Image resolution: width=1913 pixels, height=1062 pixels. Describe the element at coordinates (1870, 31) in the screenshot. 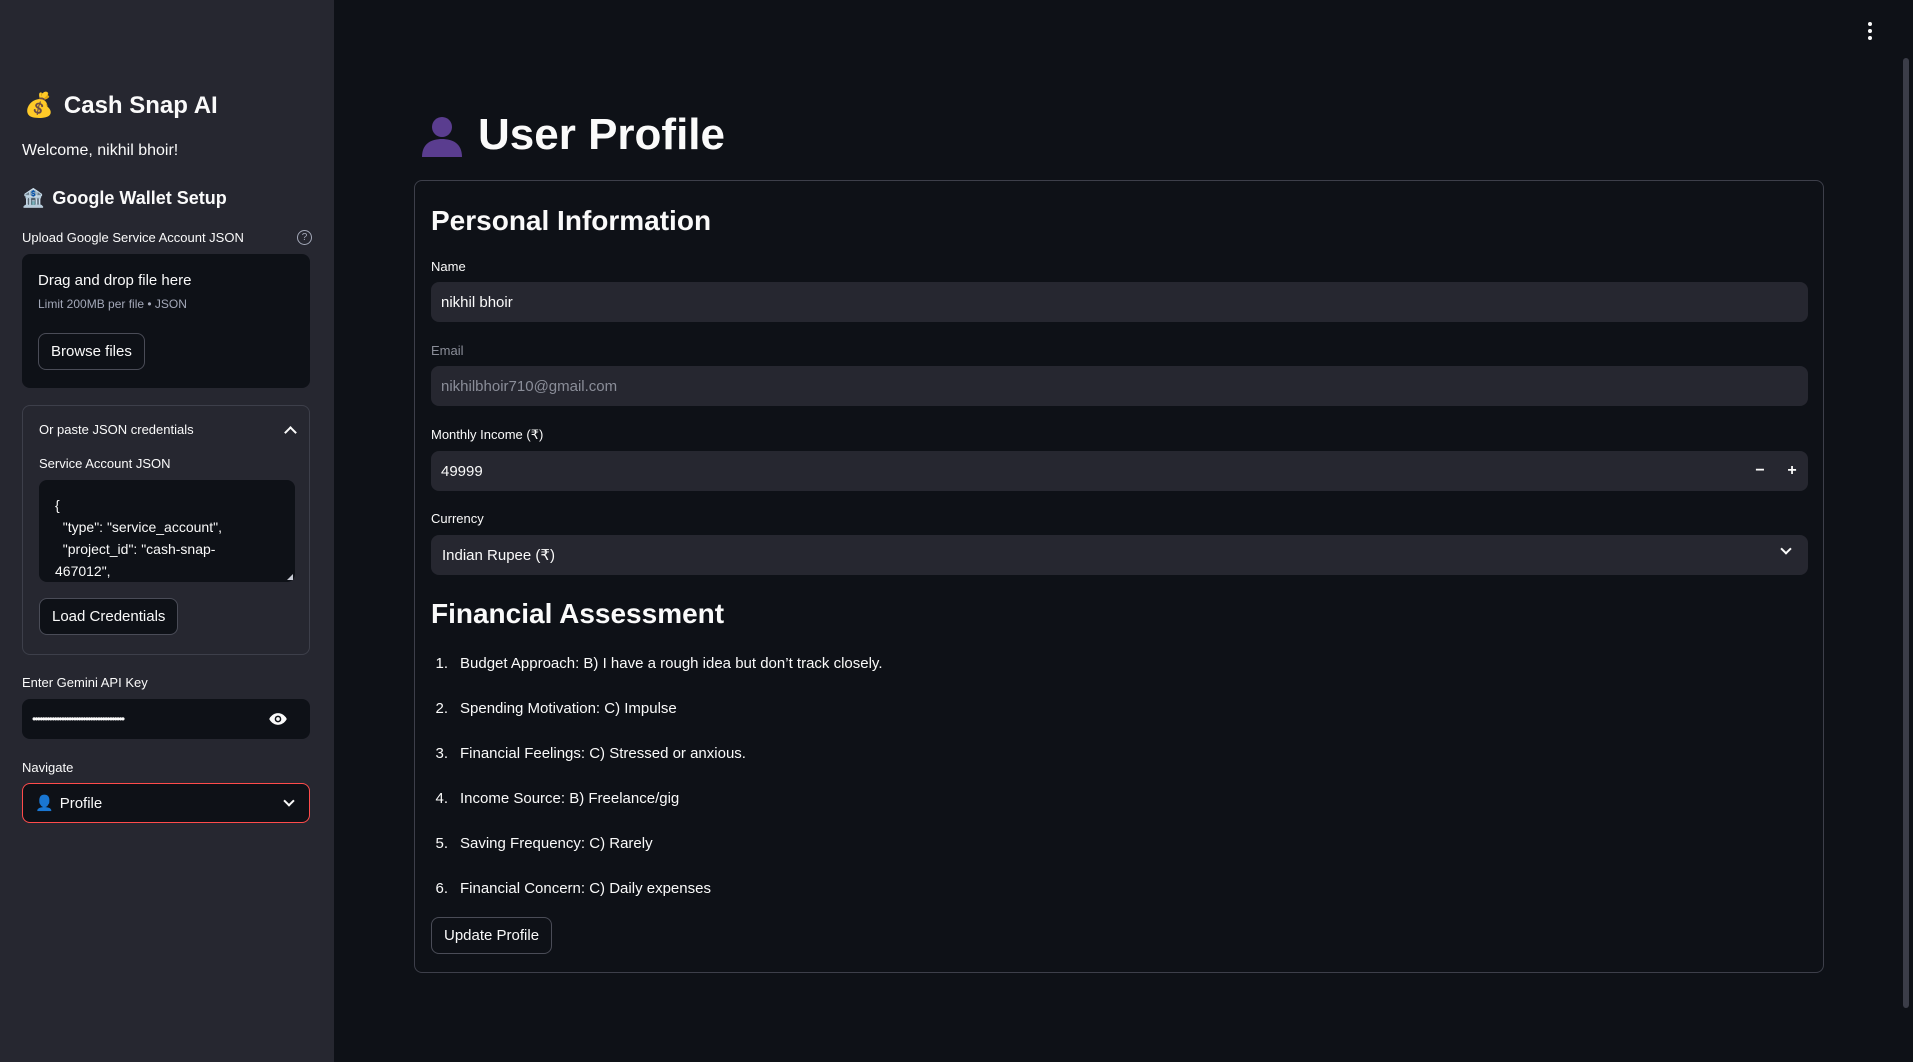

I see `main-menu-icon` at that location.